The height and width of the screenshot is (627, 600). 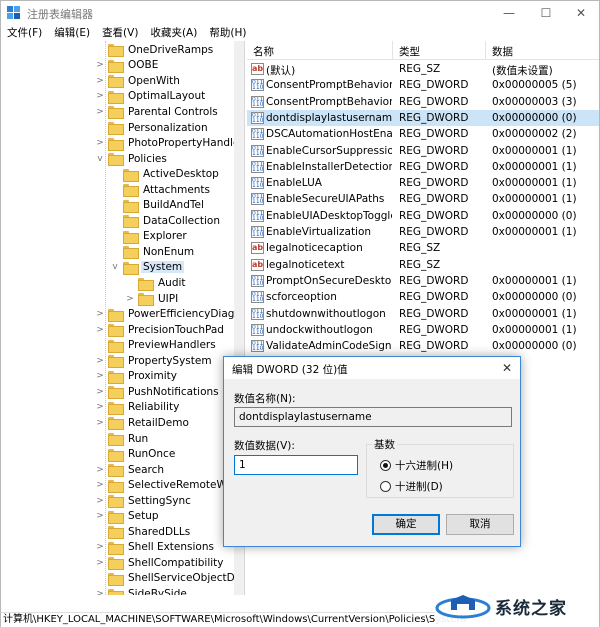 I want to click on tree-item: v System, so click(x=147, y=268).